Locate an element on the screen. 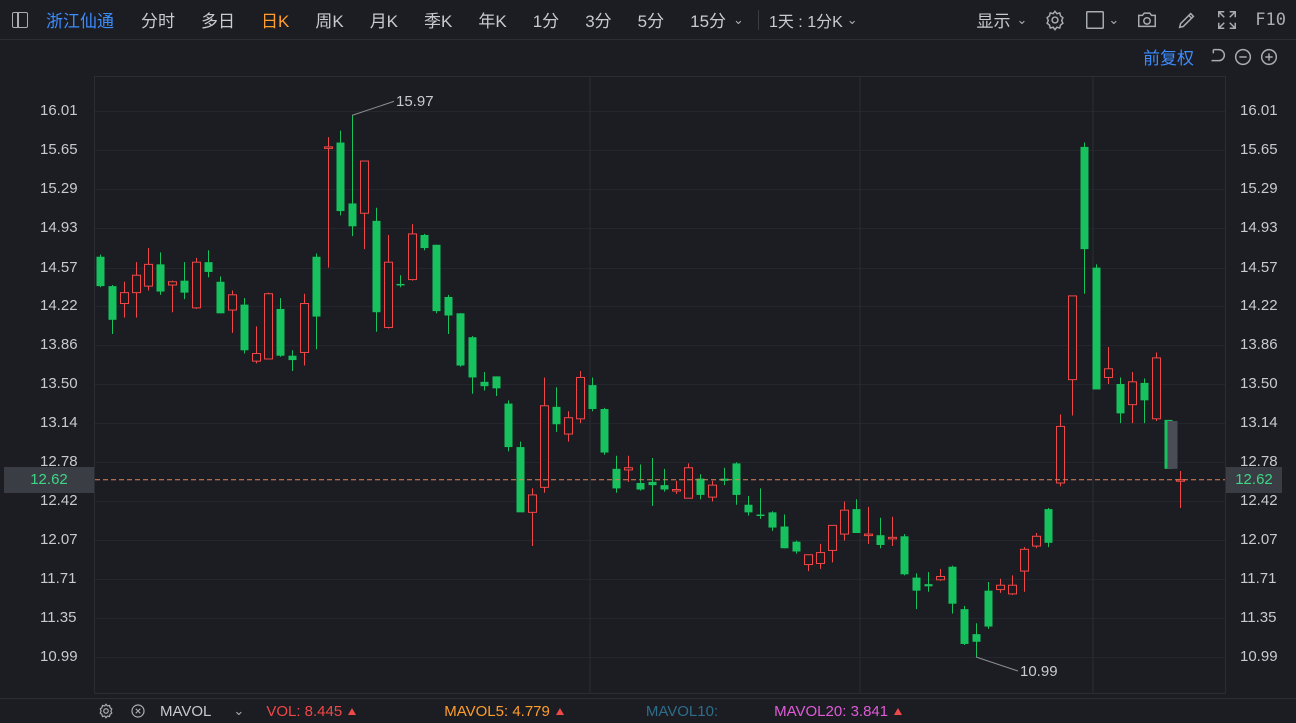  current-price-tag-right: 12.62 is located at coordinates (1254, 479).